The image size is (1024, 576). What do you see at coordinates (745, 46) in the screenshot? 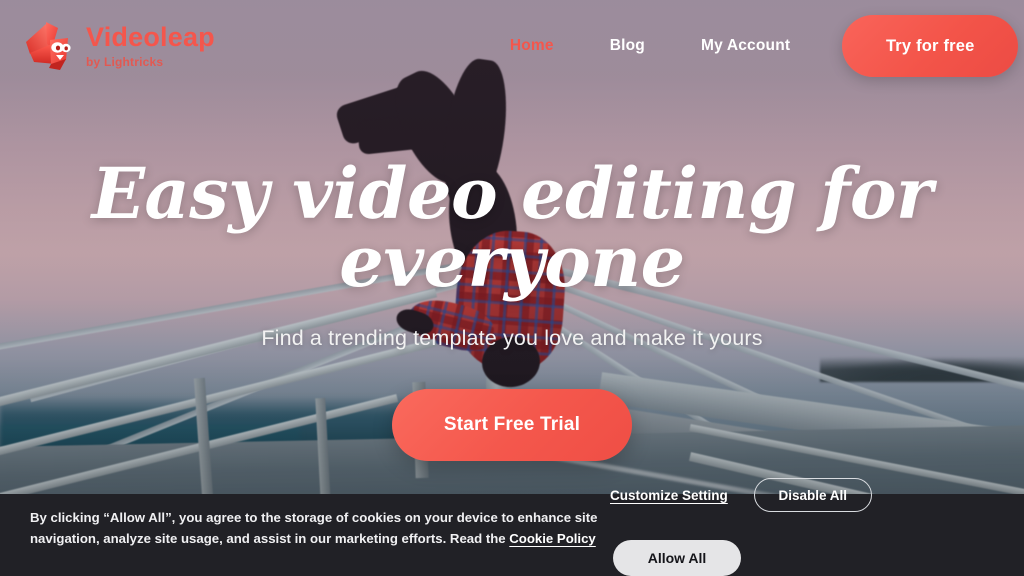
I see `nav-item-my-account: My Account` at bounding box center [745, 46].